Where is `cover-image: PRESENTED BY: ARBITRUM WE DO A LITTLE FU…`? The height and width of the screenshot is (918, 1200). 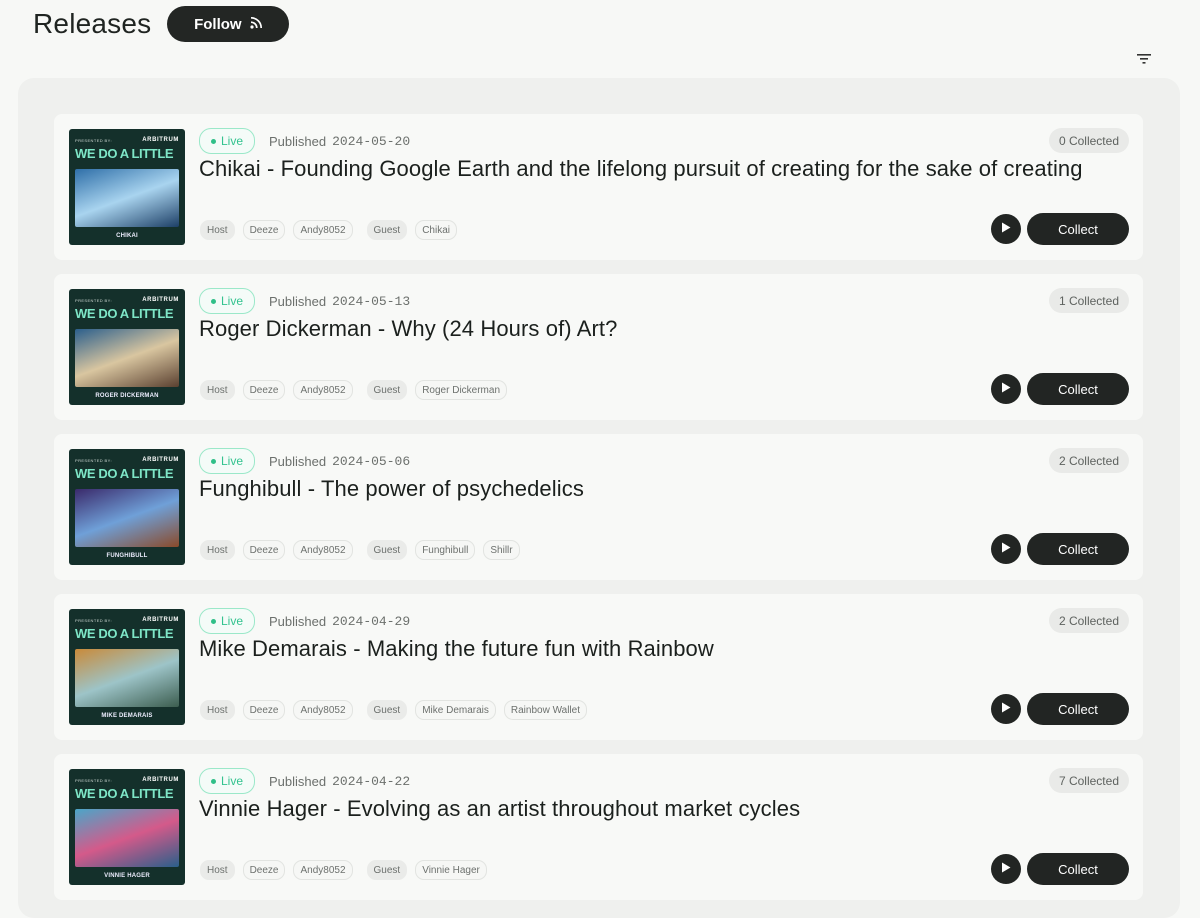
cover-image: PRESENTED BY: ARBITRUM WE DO A LITTLE FU… is located at coordinates (127, 507).